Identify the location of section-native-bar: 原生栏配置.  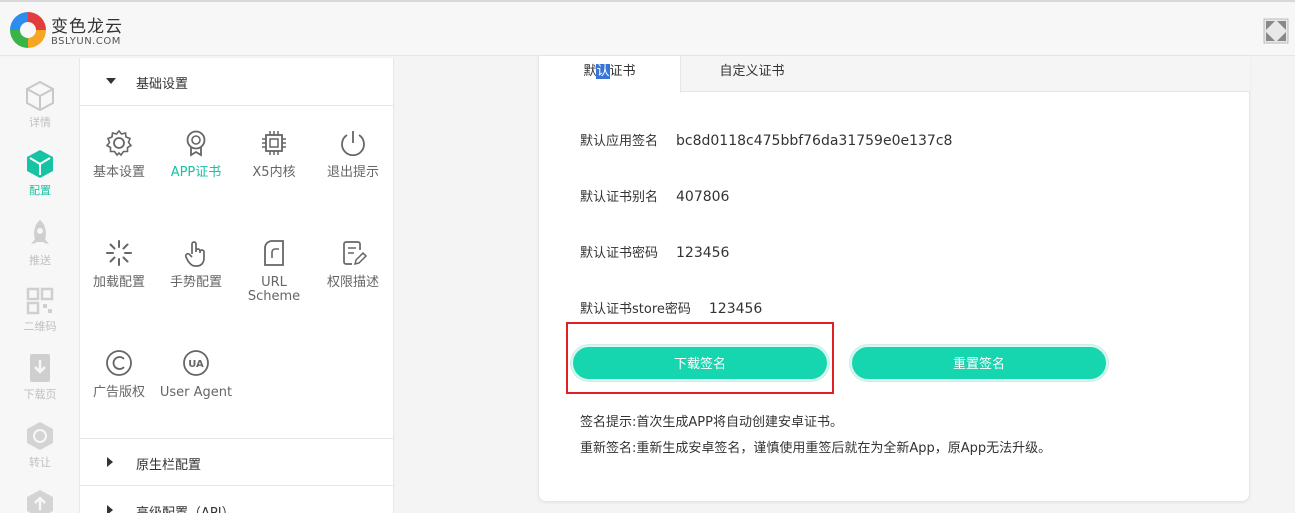
(236, 462).